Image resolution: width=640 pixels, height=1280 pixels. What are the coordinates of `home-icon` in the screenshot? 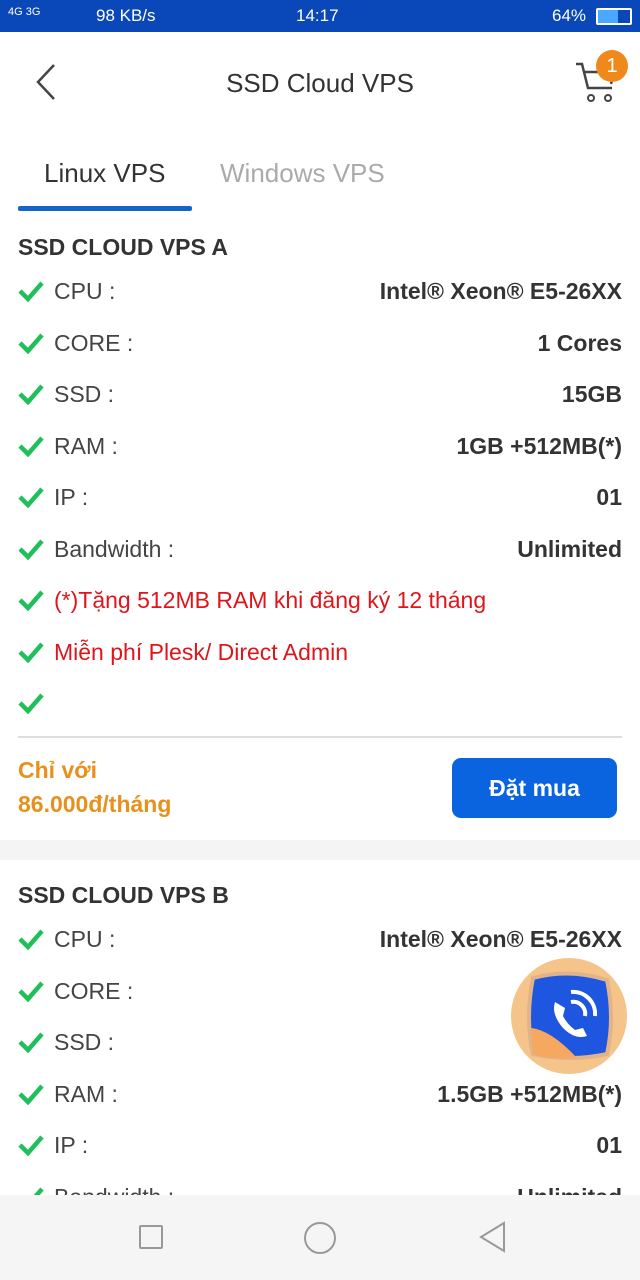 It's located at (320, 1238).